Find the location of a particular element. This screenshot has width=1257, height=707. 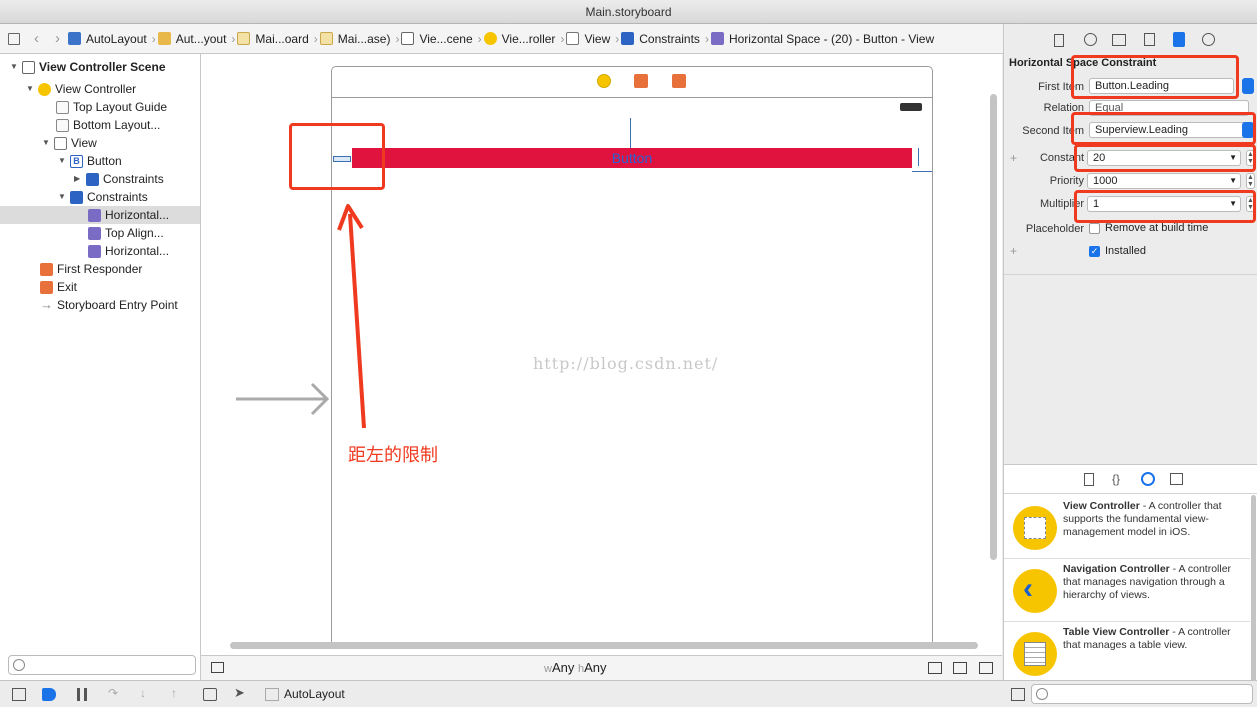

file-inspector-icon is located at coordinates (1059, 40).